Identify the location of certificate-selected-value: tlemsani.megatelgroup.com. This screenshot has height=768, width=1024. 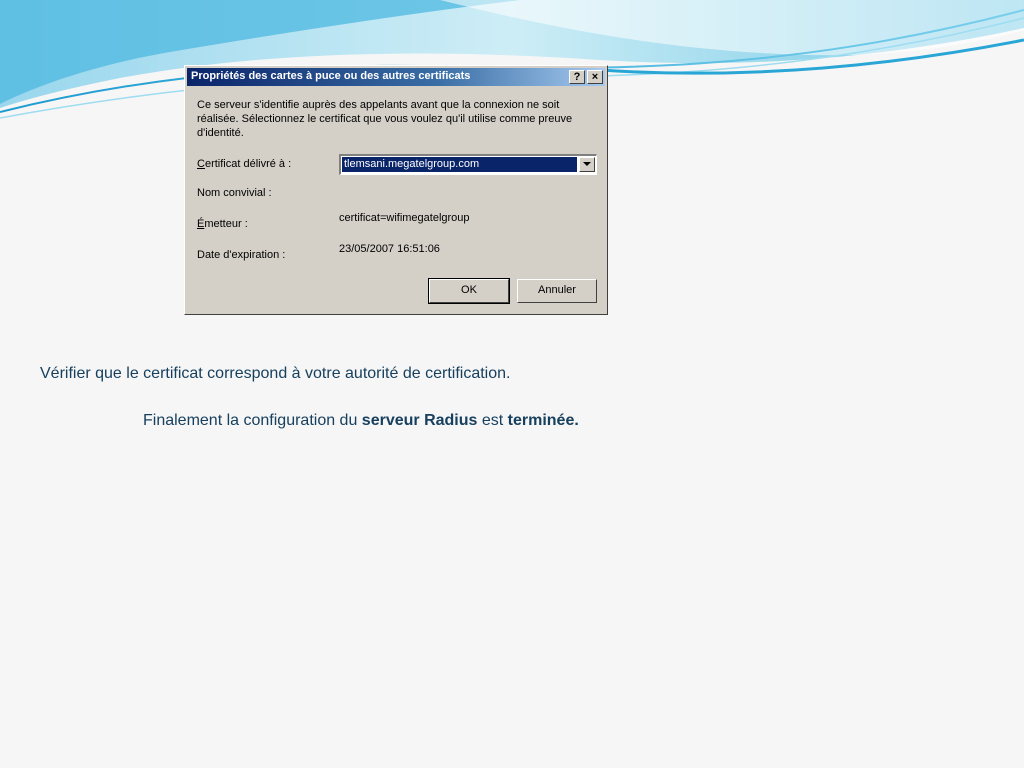
(459, 164).